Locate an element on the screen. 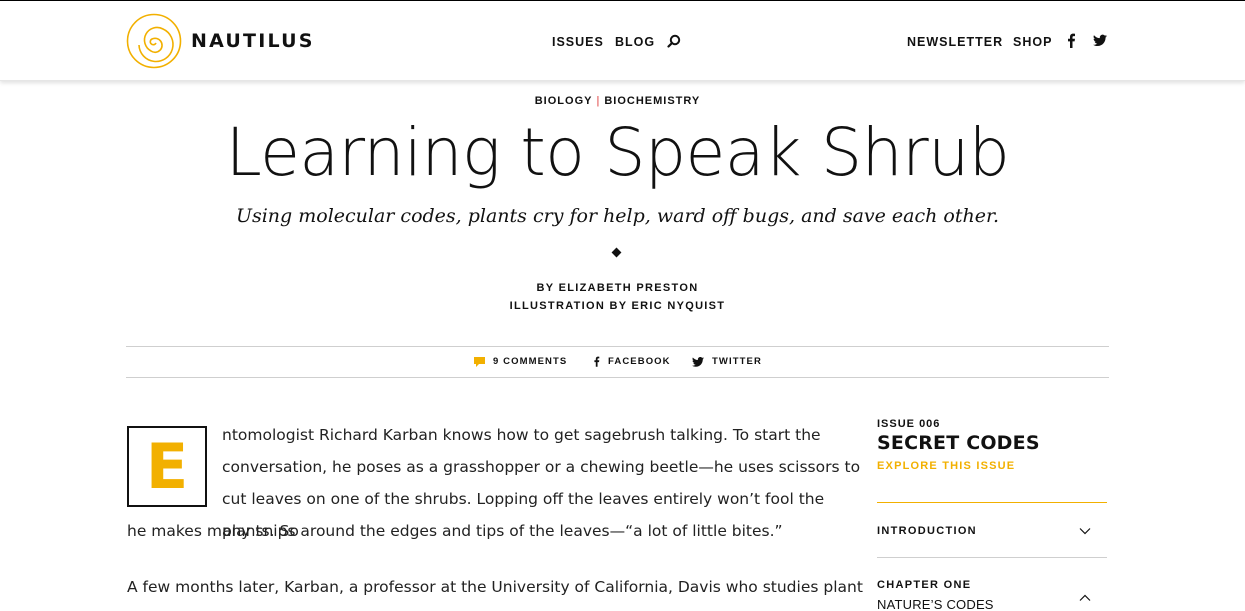 The height and width of the screenshot is (611, 1245). nautilus-spiral-icon is located at coordinates (154, 41).